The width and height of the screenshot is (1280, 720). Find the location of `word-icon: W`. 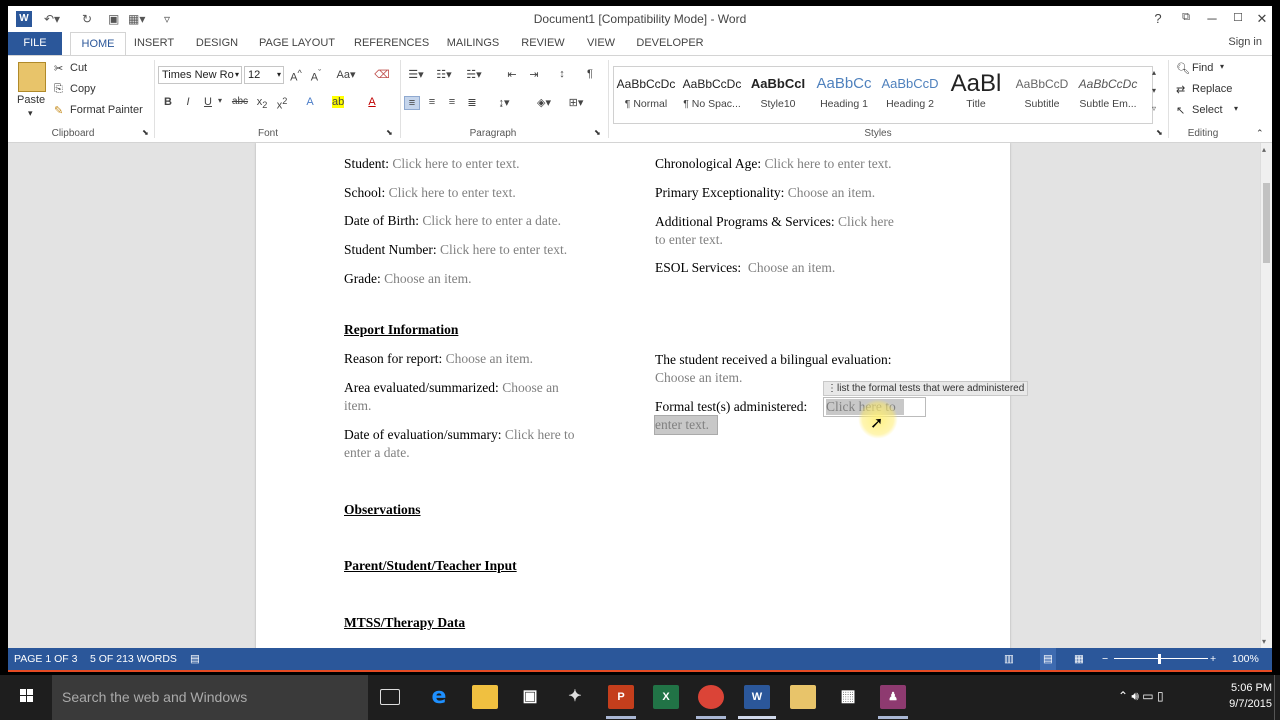

word-icon: W is located at coordinates (757, 697).